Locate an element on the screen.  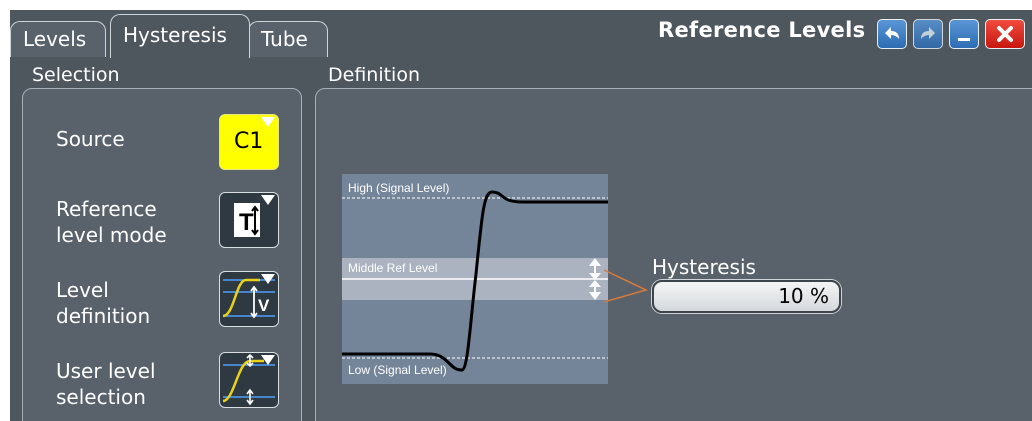
dialog-title: Reference Levels is located at coordinates (762, 30).